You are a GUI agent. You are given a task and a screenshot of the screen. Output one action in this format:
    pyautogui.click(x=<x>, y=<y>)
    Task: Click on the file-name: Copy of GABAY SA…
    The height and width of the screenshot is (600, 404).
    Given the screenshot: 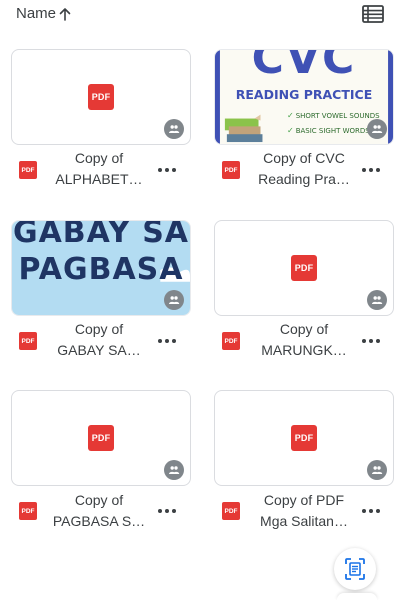 What is the action you would take?
    pyautogui.click(x=99, y=340)
    